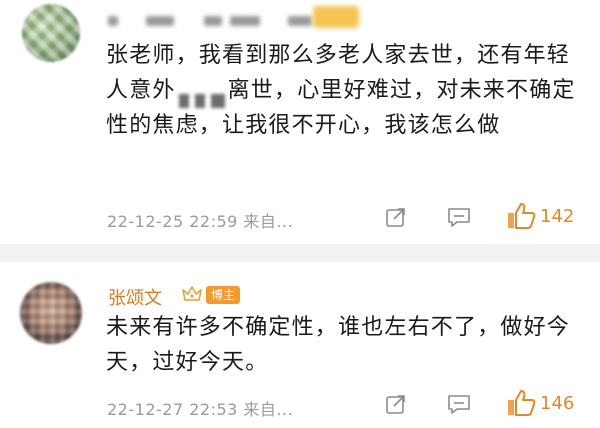 The width and height of the screenshot is (600, 428). Describe the element at coordinates (300, 253) in the screenshot. I see `comment-divider` at that location.